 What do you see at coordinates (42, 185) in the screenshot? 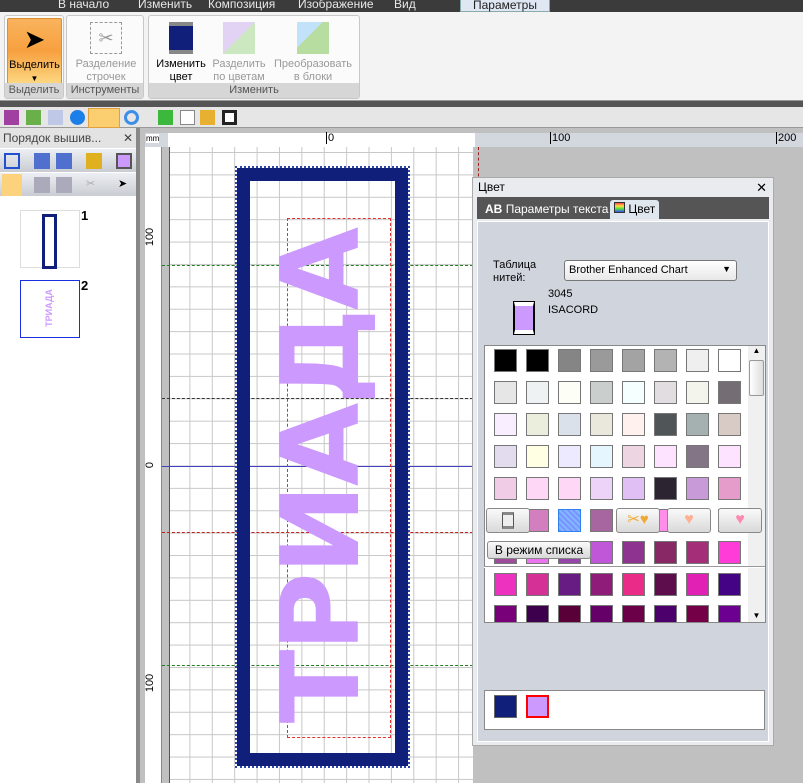
I see `move-forward-icon` at bounding box center [42, 185].